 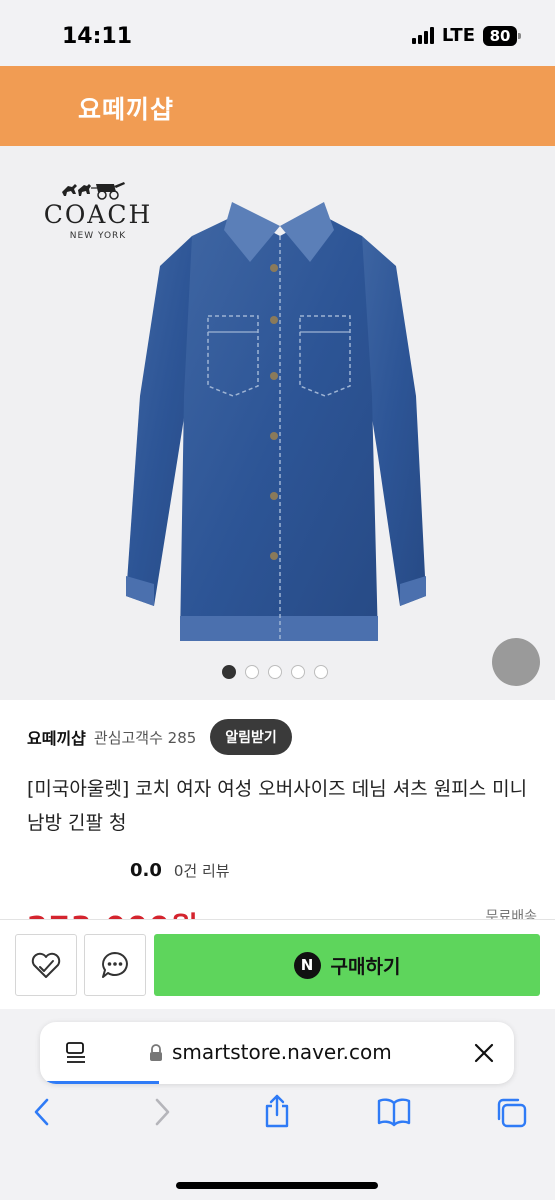 I want to click on status-bar: 14:11 LTE 80, so click(x=277, y=33).